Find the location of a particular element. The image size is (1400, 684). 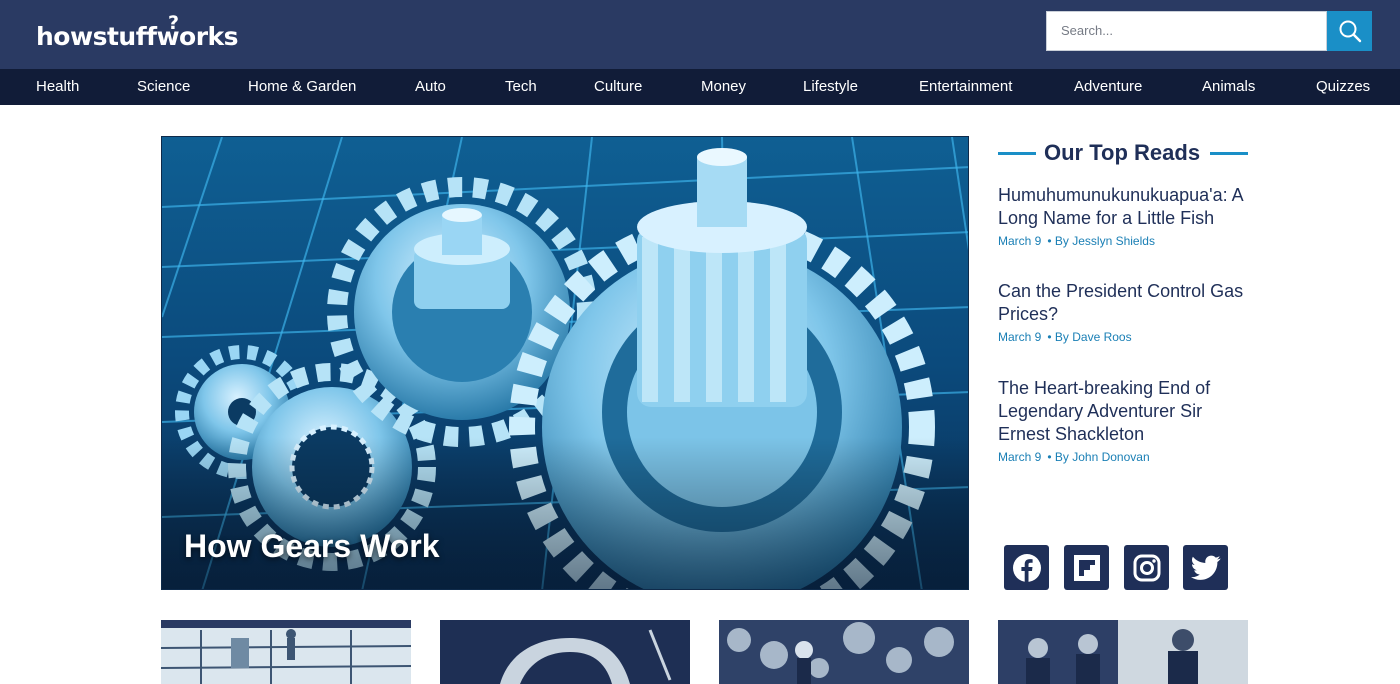

logo-text: howstuffworks is located at coordinates (137, 36).